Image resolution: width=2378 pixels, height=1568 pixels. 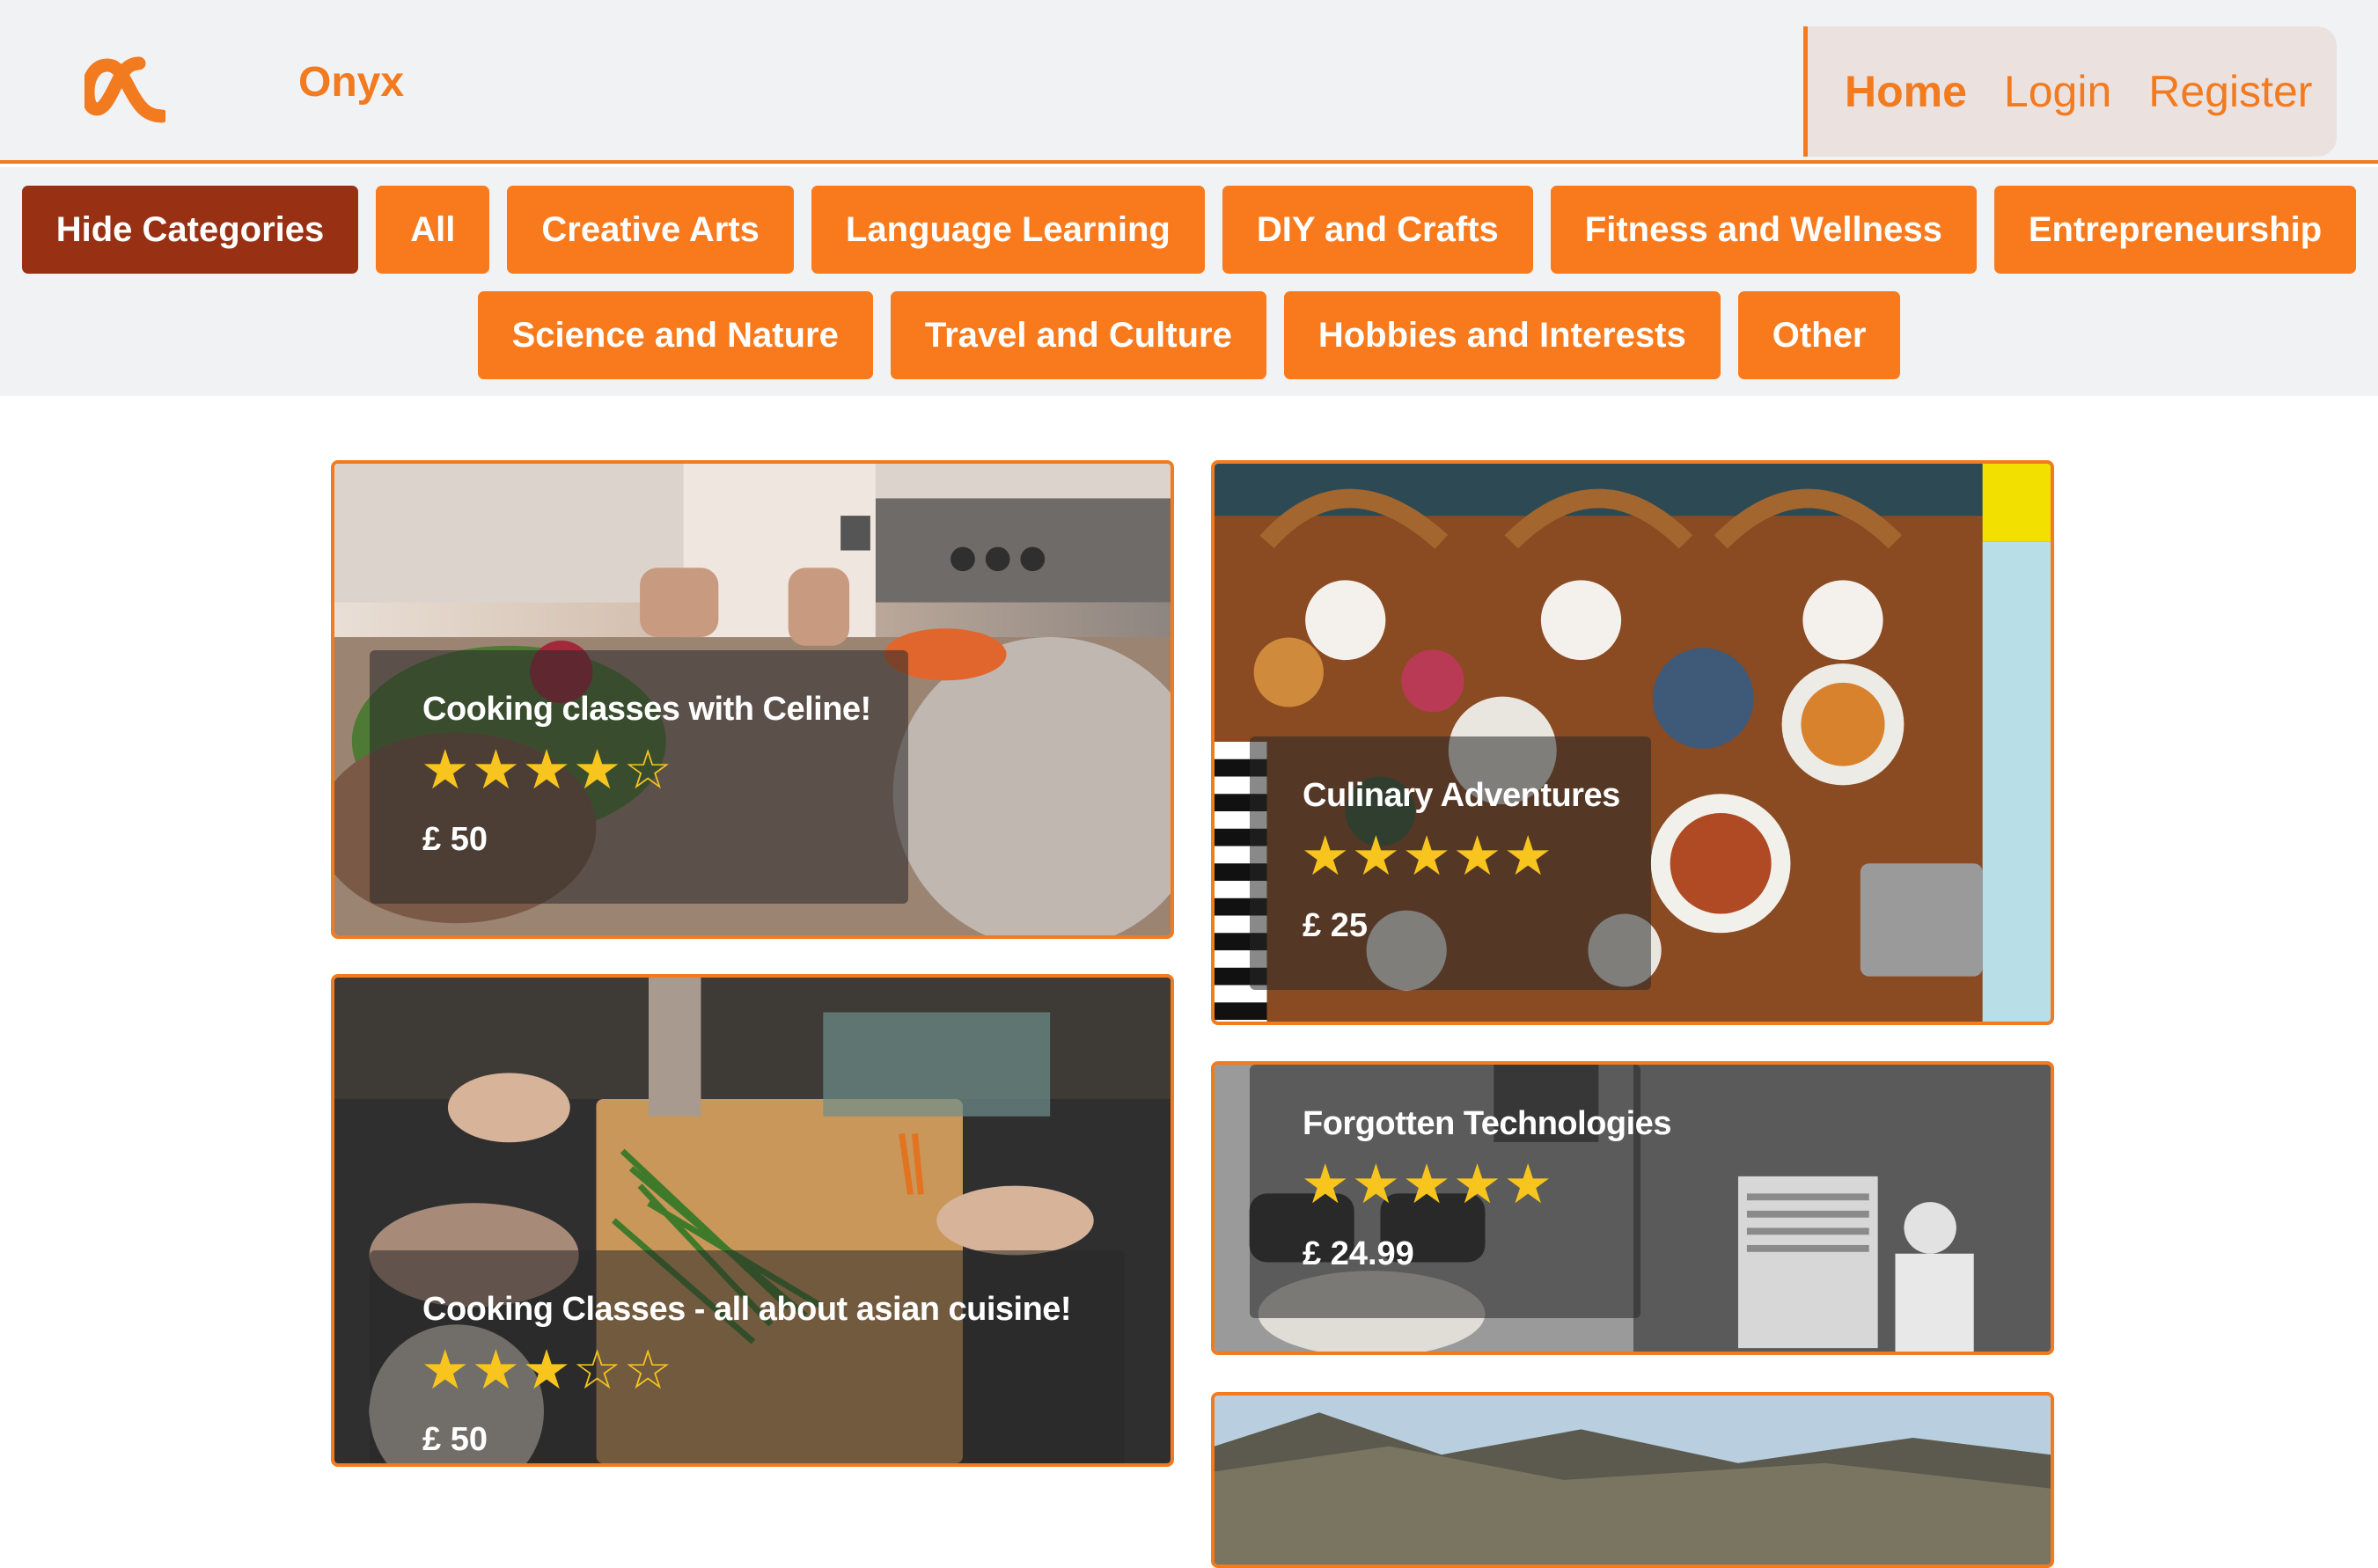 I want to click on nav-register-link: Register, so click(x=2230, y=92).